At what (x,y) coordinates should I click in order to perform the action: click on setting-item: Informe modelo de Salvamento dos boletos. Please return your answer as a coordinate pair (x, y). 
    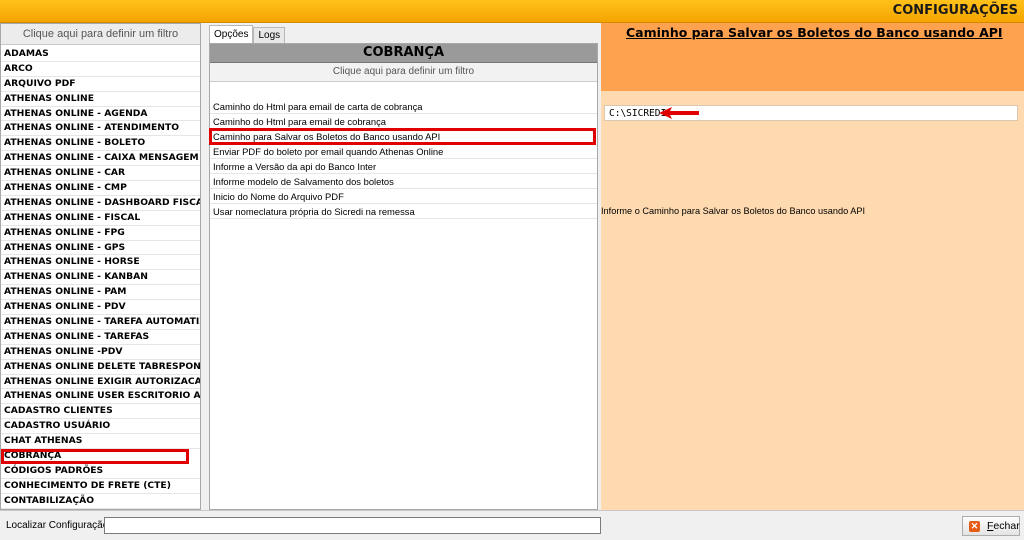
    Looking at the image, I should click on (403, 181).